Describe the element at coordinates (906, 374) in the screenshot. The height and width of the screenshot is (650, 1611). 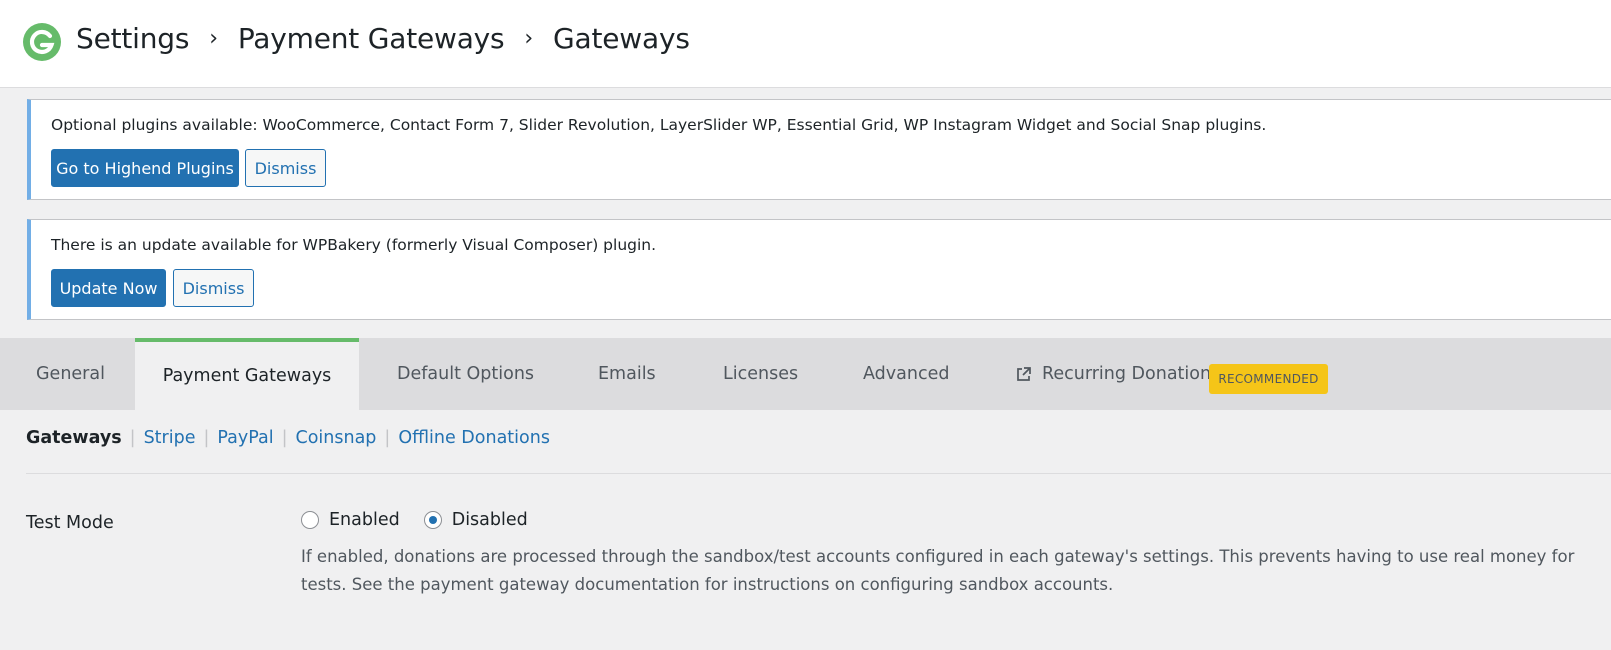
I see `tab-advanced: Advanced` at that location.